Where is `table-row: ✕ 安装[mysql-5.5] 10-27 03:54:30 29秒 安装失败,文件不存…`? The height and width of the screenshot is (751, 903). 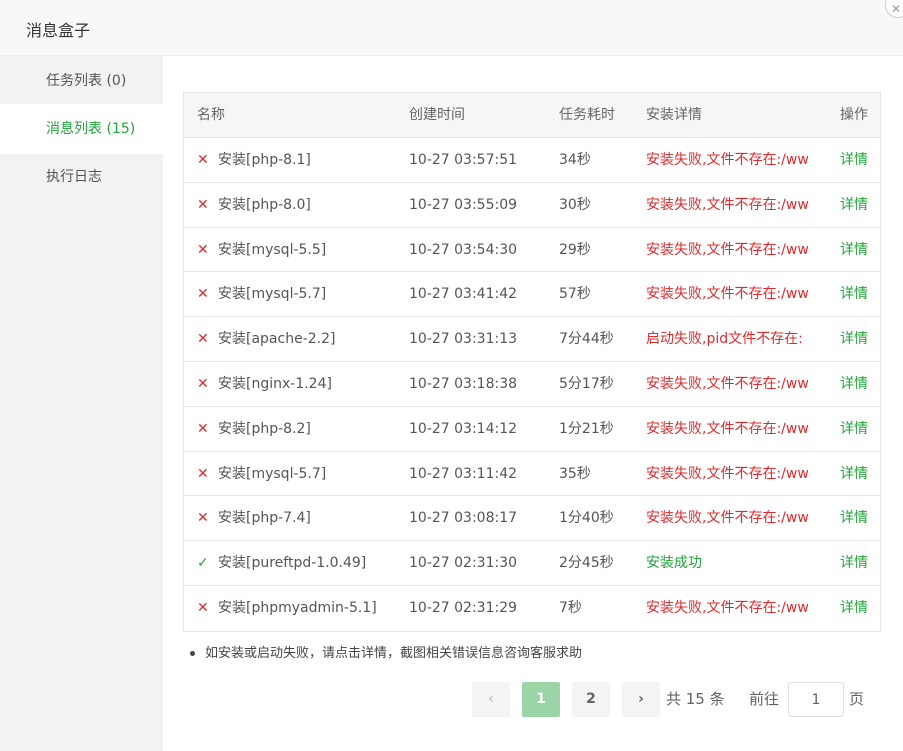
table-row: ✕ 安装[mysql-5.5] 10-27 03:54:30 29秒 安装失败,文件不存… is located at coordinates (532, 250).